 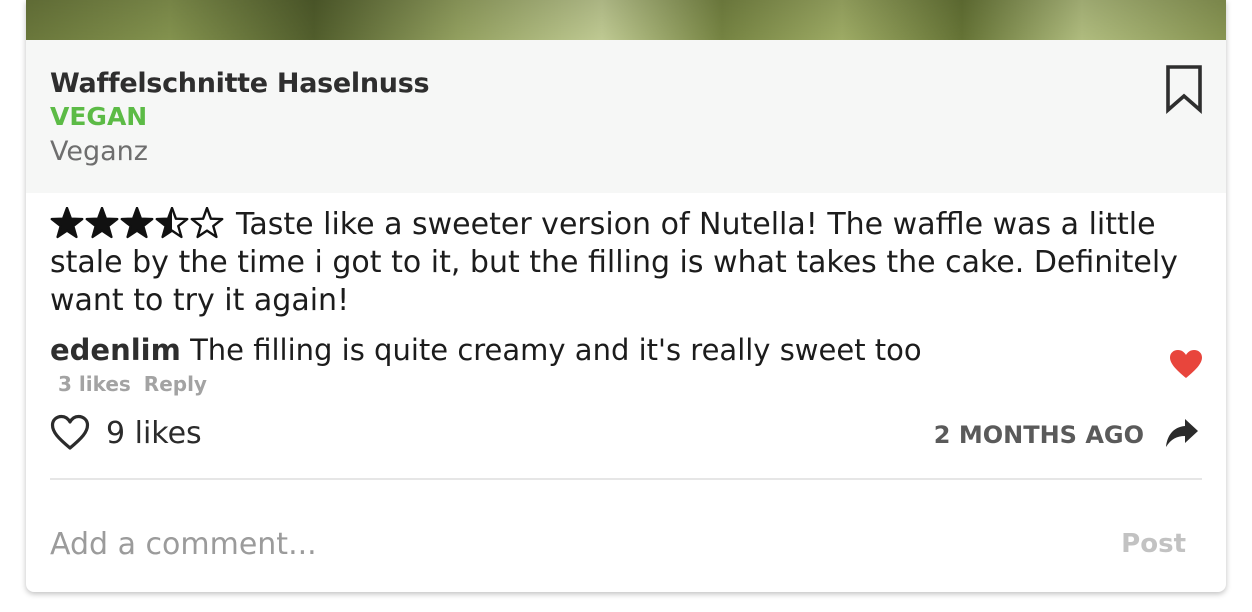 I want to click on product-photo, so click(x=626, y=20).